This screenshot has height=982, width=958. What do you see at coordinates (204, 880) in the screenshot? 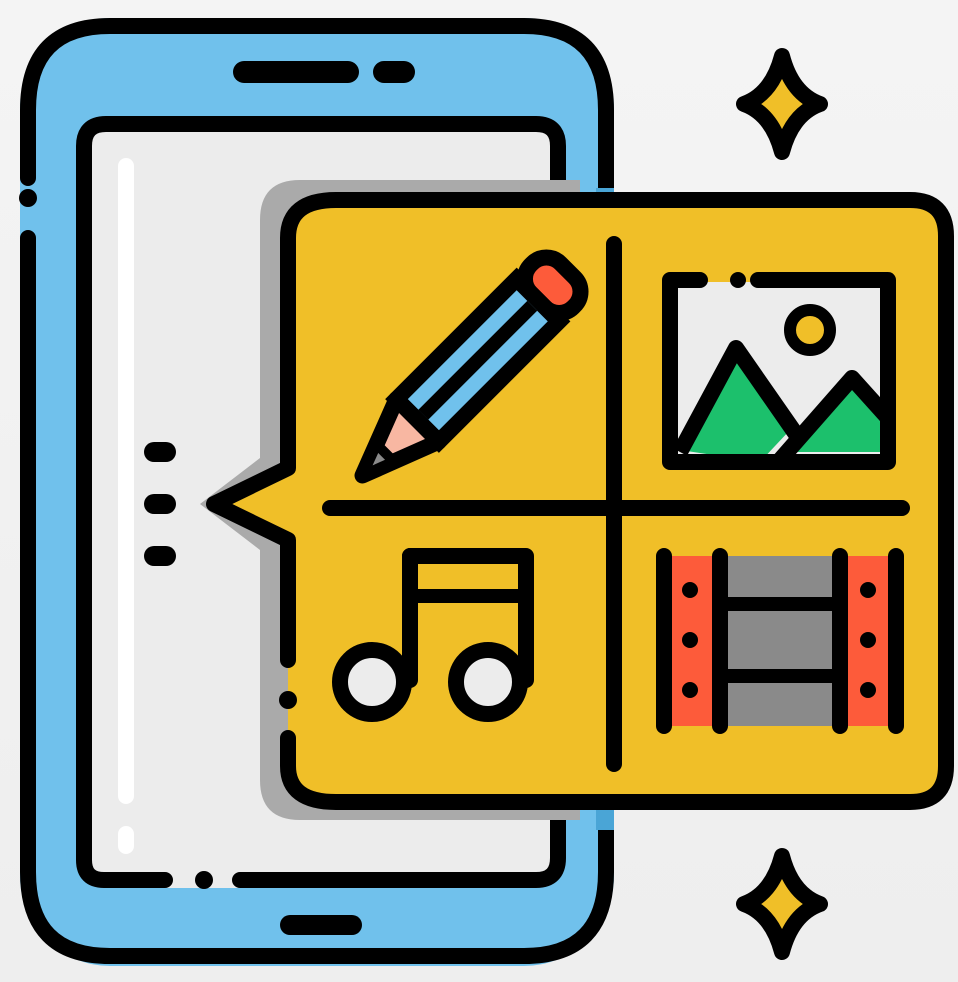
I see `screen-gap-dot` at bounding box center [204, 880].